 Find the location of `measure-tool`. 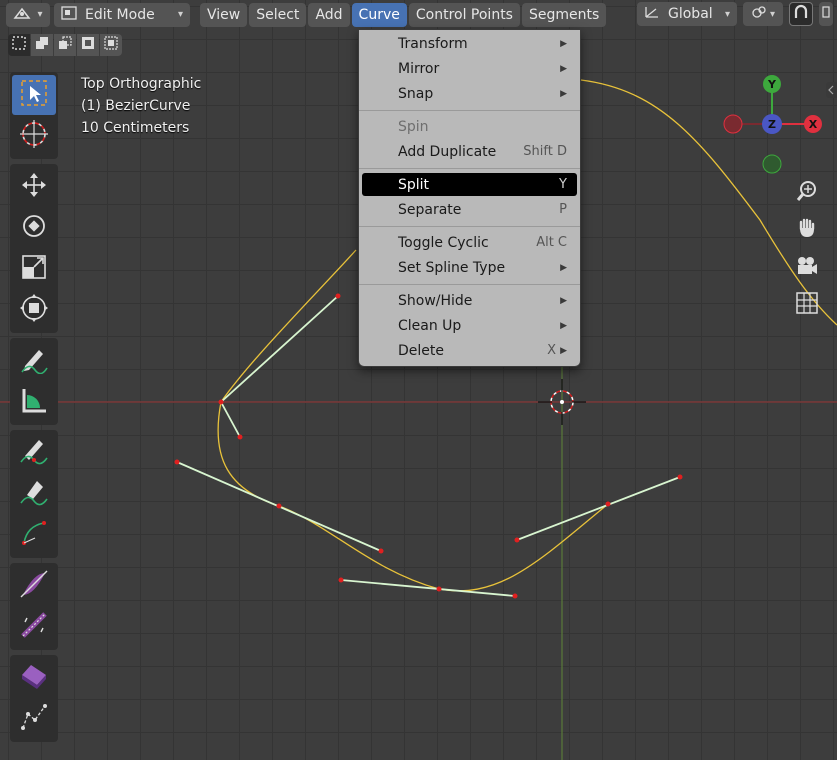

measure-tool is located at coordinates (34, 402).